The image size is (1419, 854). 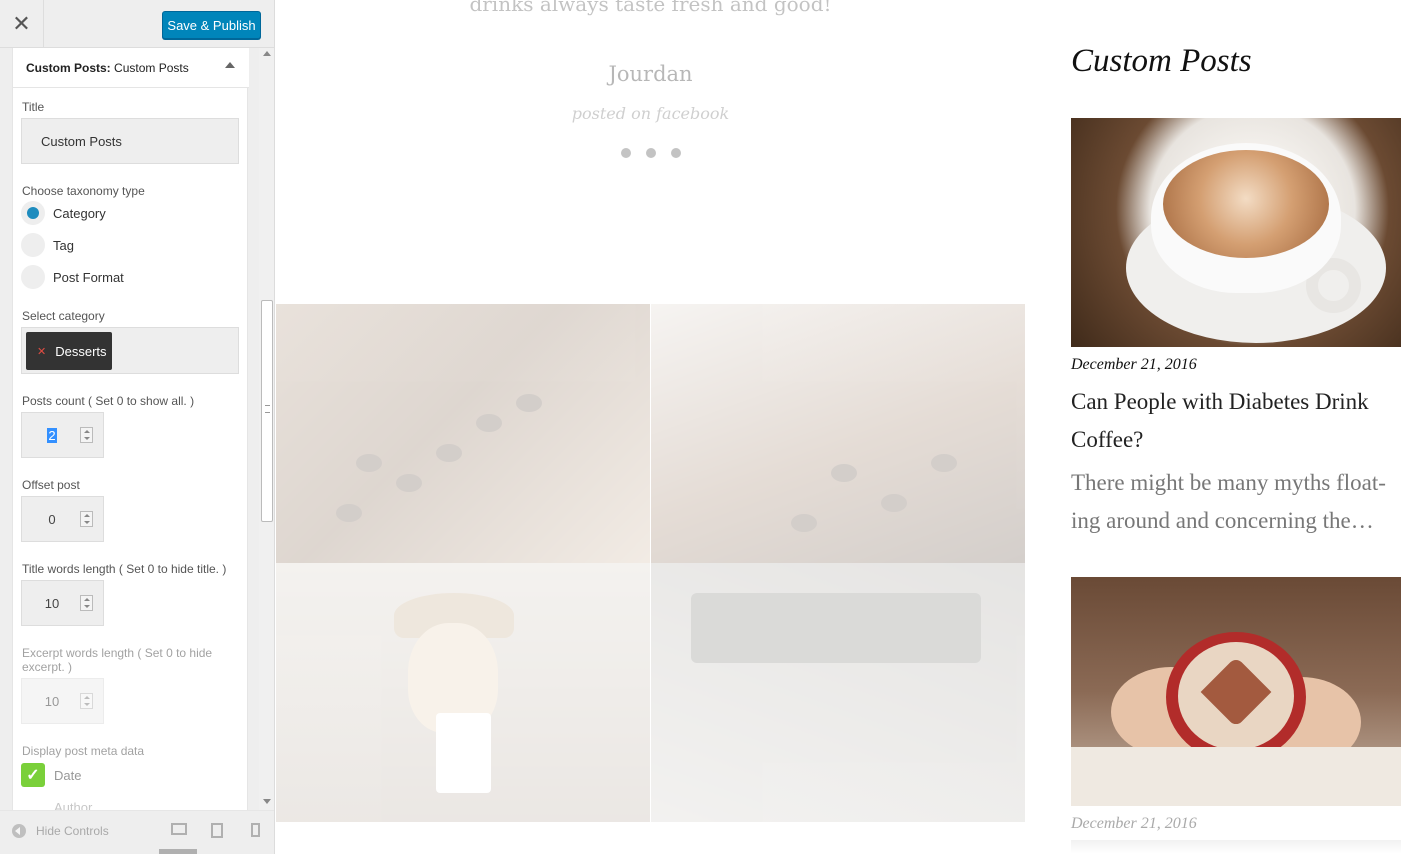 I want to click on category-label: Select category, so click(x=63, y=316).